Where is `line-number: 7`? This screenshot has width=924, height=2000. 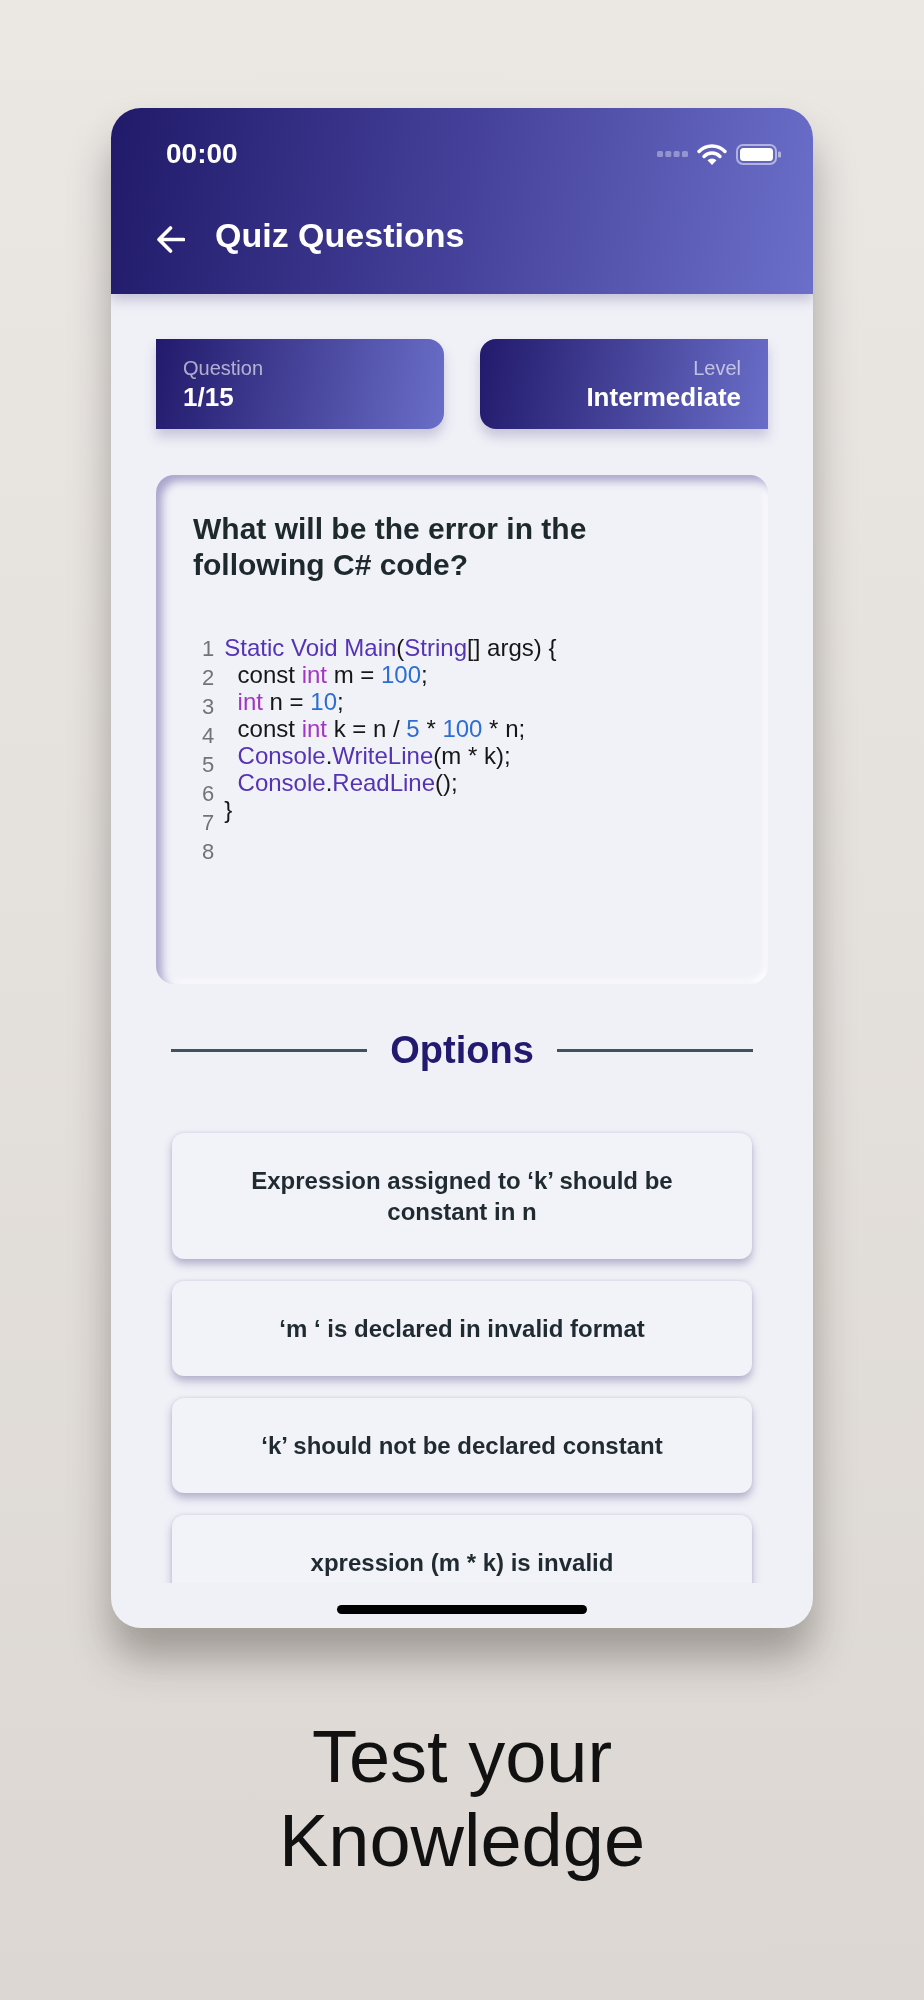
line-number: 7 is located at coordinates (208, 823).